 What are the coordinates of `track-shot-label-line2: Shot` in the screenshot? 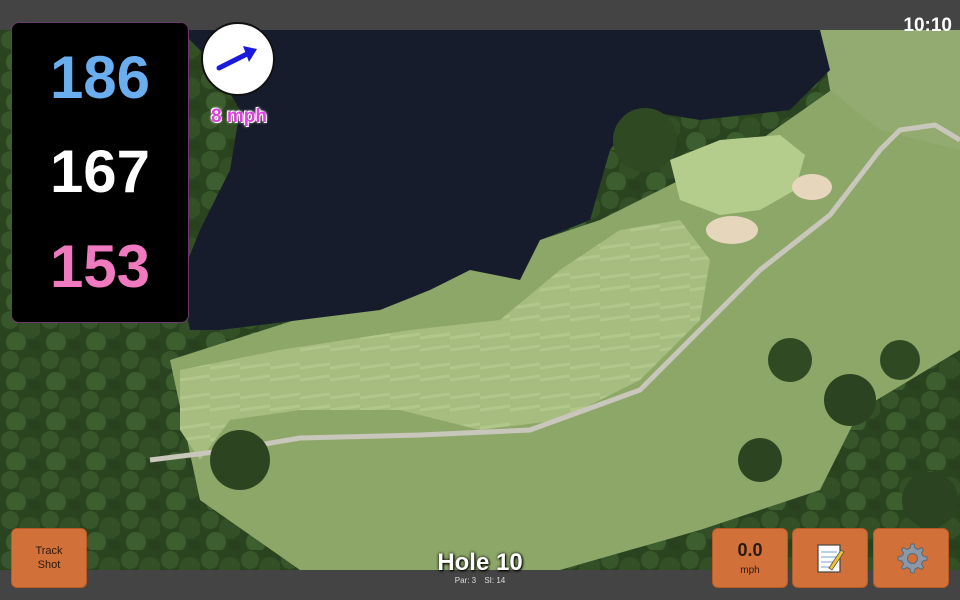 It's located at (49, 565).